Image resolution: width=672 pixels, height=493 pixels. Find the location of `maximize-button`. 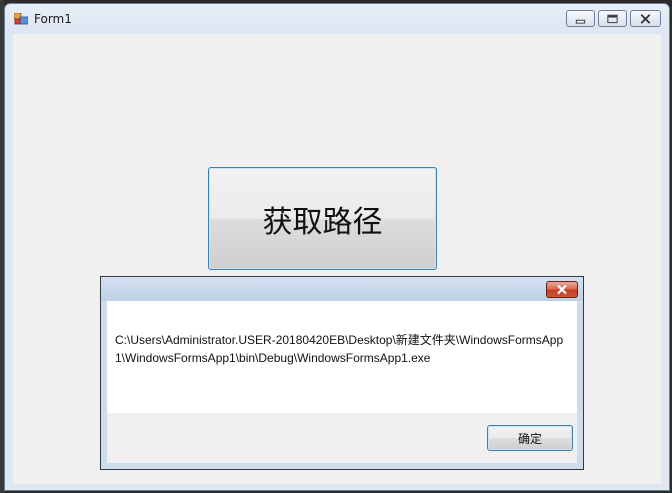

maximize-button is located at coordinates (612, 18).